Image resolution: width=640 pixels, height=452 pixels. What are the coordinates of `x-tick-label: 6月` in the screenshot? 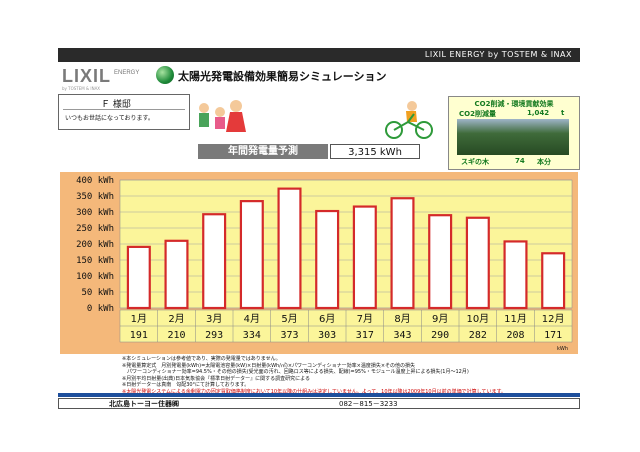 It's located at (327, 319).